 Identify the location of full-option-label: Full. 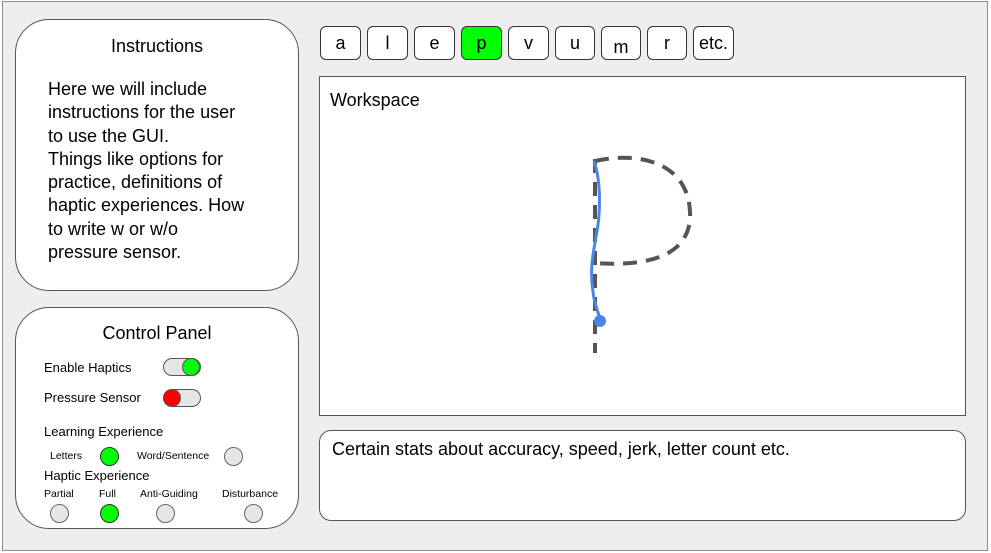
(107, 494).